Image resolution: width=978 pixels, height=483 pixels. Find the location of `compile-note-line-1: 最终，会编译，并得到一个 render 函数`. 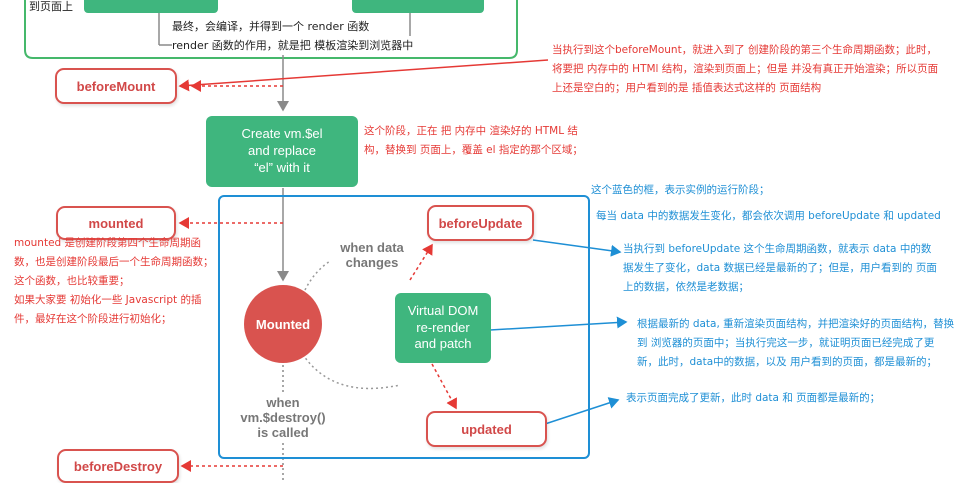

compile-note-line-1: 最终，会编译，并得到一个 render 函数 is located at coordinates (271, 26).